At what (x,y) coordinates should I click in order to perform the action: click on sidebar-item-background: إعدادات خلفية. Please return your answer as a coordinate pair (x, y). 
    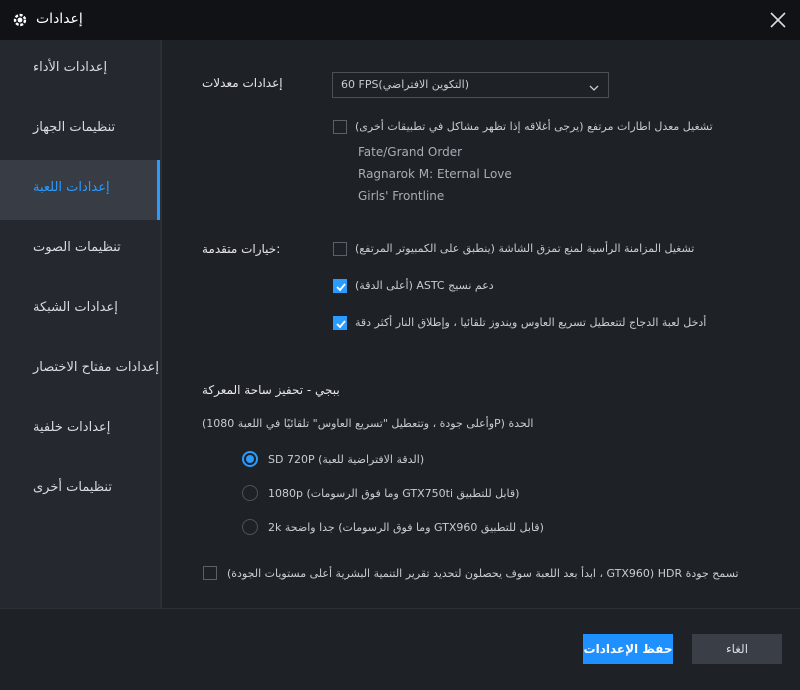
    Looking at the image, I should click on (80, 430).